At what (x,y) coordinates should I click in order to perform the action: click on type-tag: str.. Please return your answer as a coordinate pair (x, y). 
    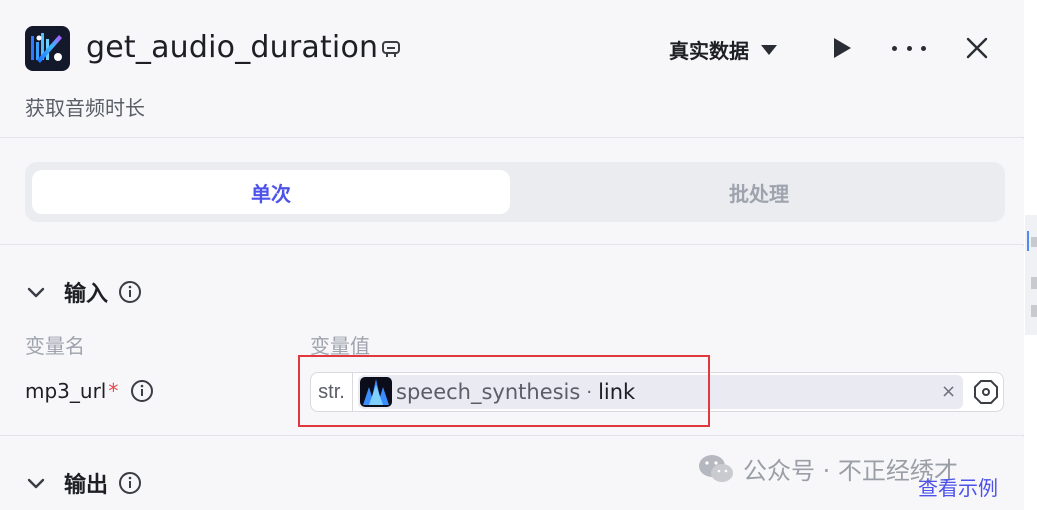
    Looking at the image, I should click on (332, 392).